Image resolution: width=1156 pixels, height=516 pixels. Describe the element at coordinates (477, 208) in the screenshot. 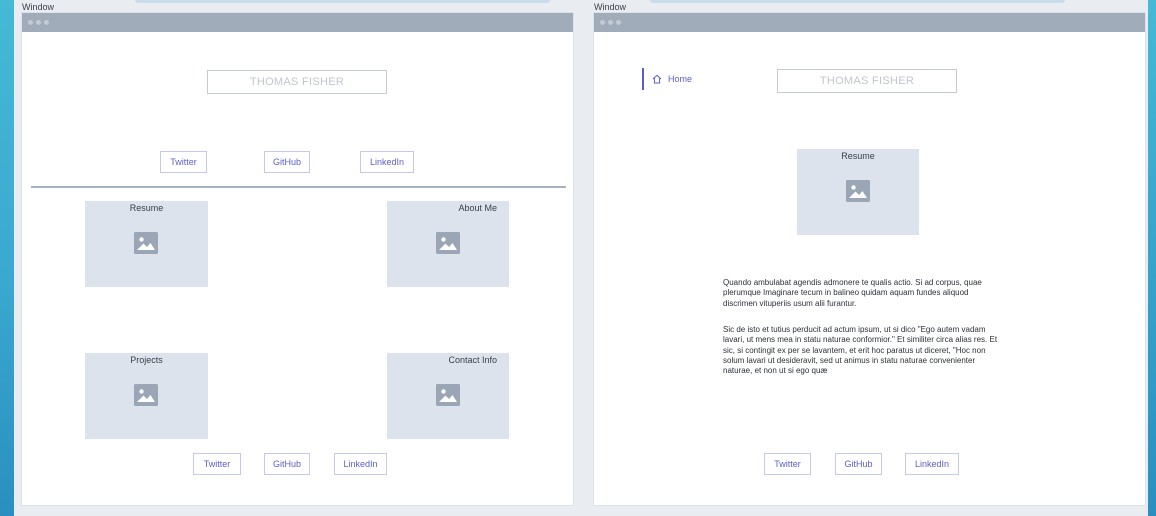

I see `card-label: About Me` at that location.